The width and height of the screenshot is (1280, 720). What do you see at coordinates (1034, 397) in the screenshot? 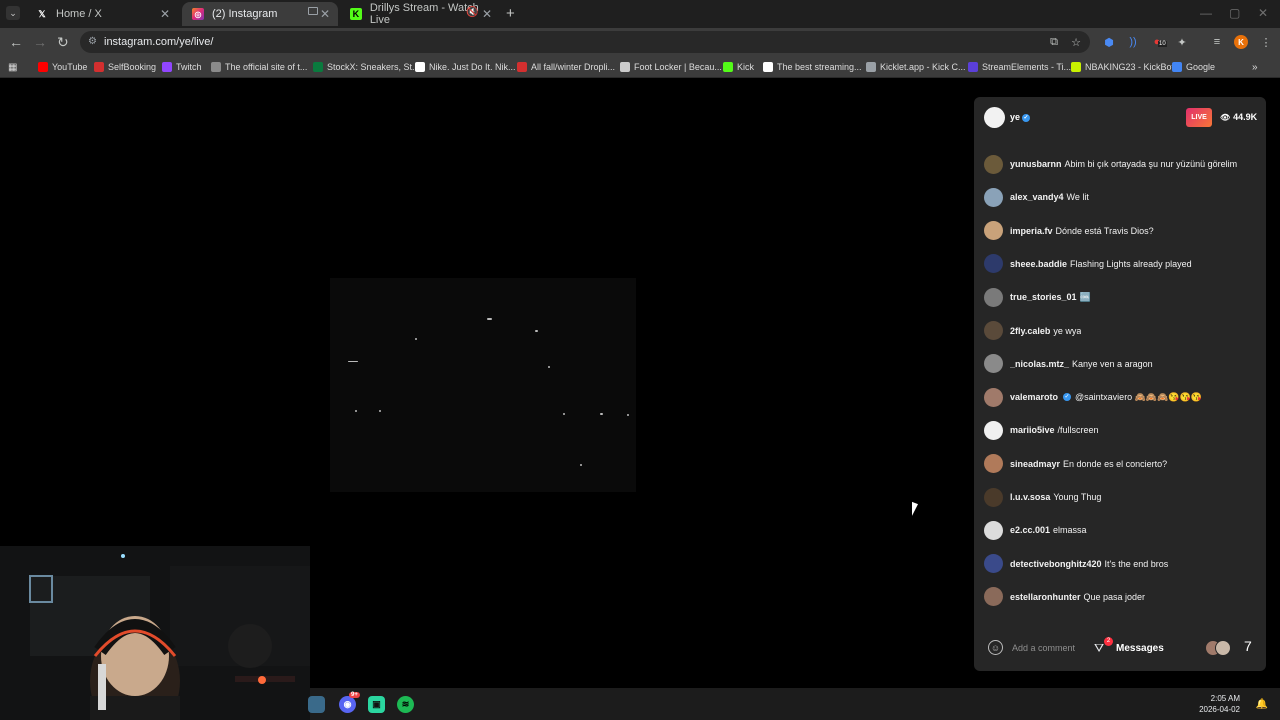
I see `commenter-username: valemaroto` at bounding box center [1034, 397].